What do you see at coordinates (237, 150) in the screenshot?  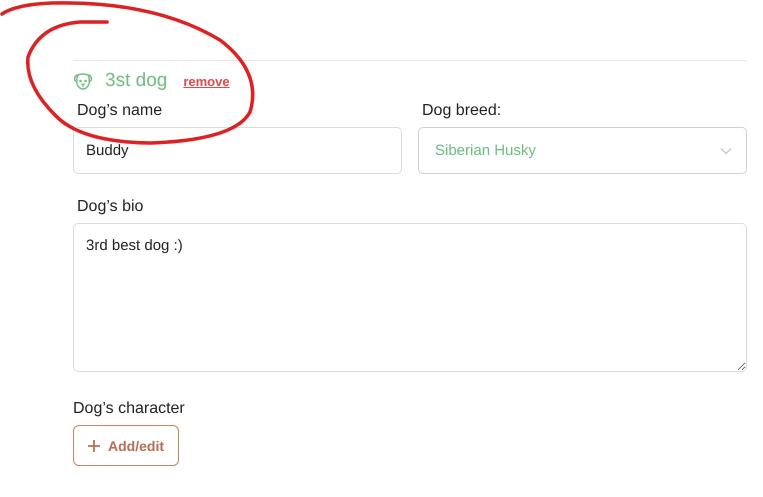 I see `name-input: Buddy` at bounding box center [237, 150].